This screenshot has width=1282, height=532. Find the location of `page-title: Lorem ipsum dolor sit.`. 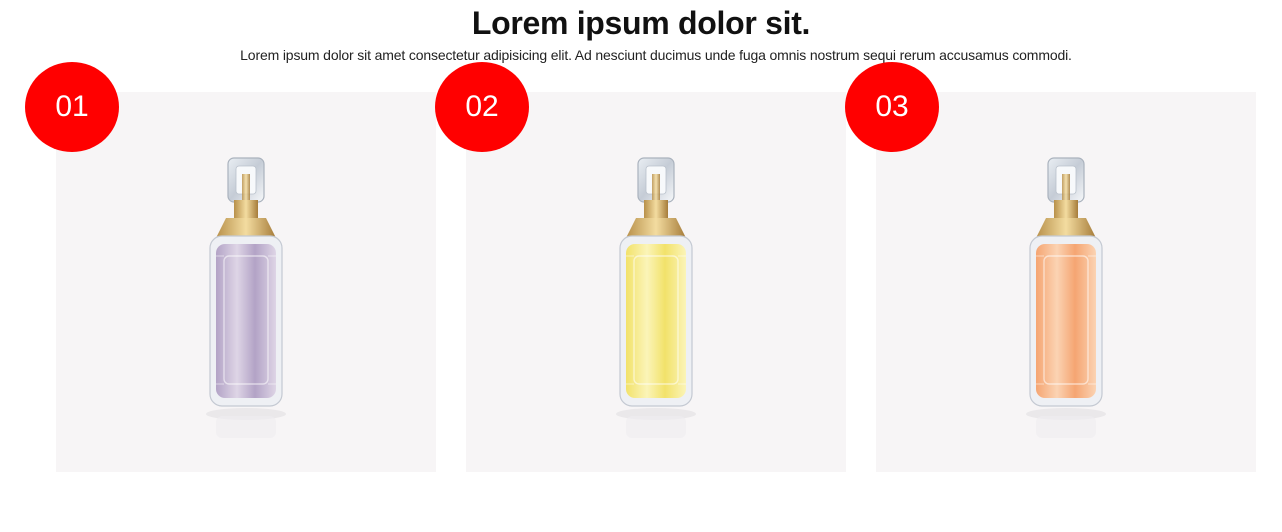

page-title: Lorem ipsum dolor sit. is located at coordinates (641, 23).